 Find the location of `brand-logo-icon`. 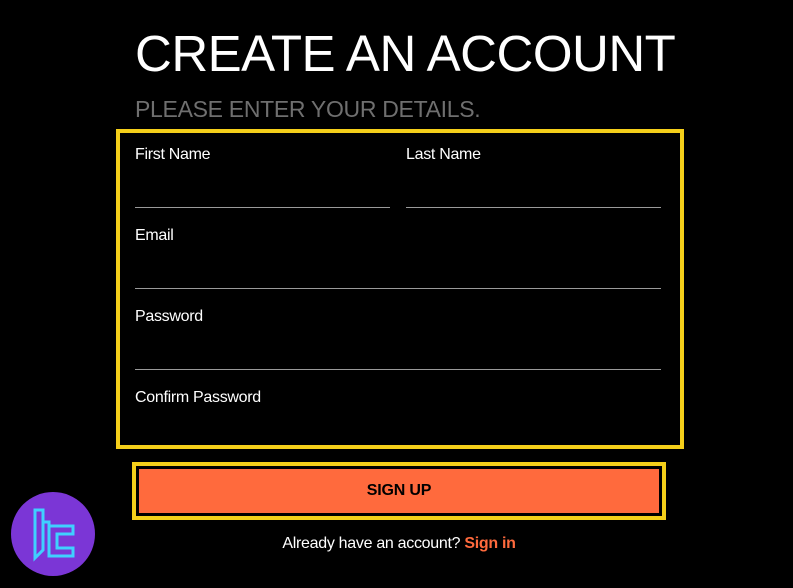

brand-logo-icon is located at coordinates (54, 535).